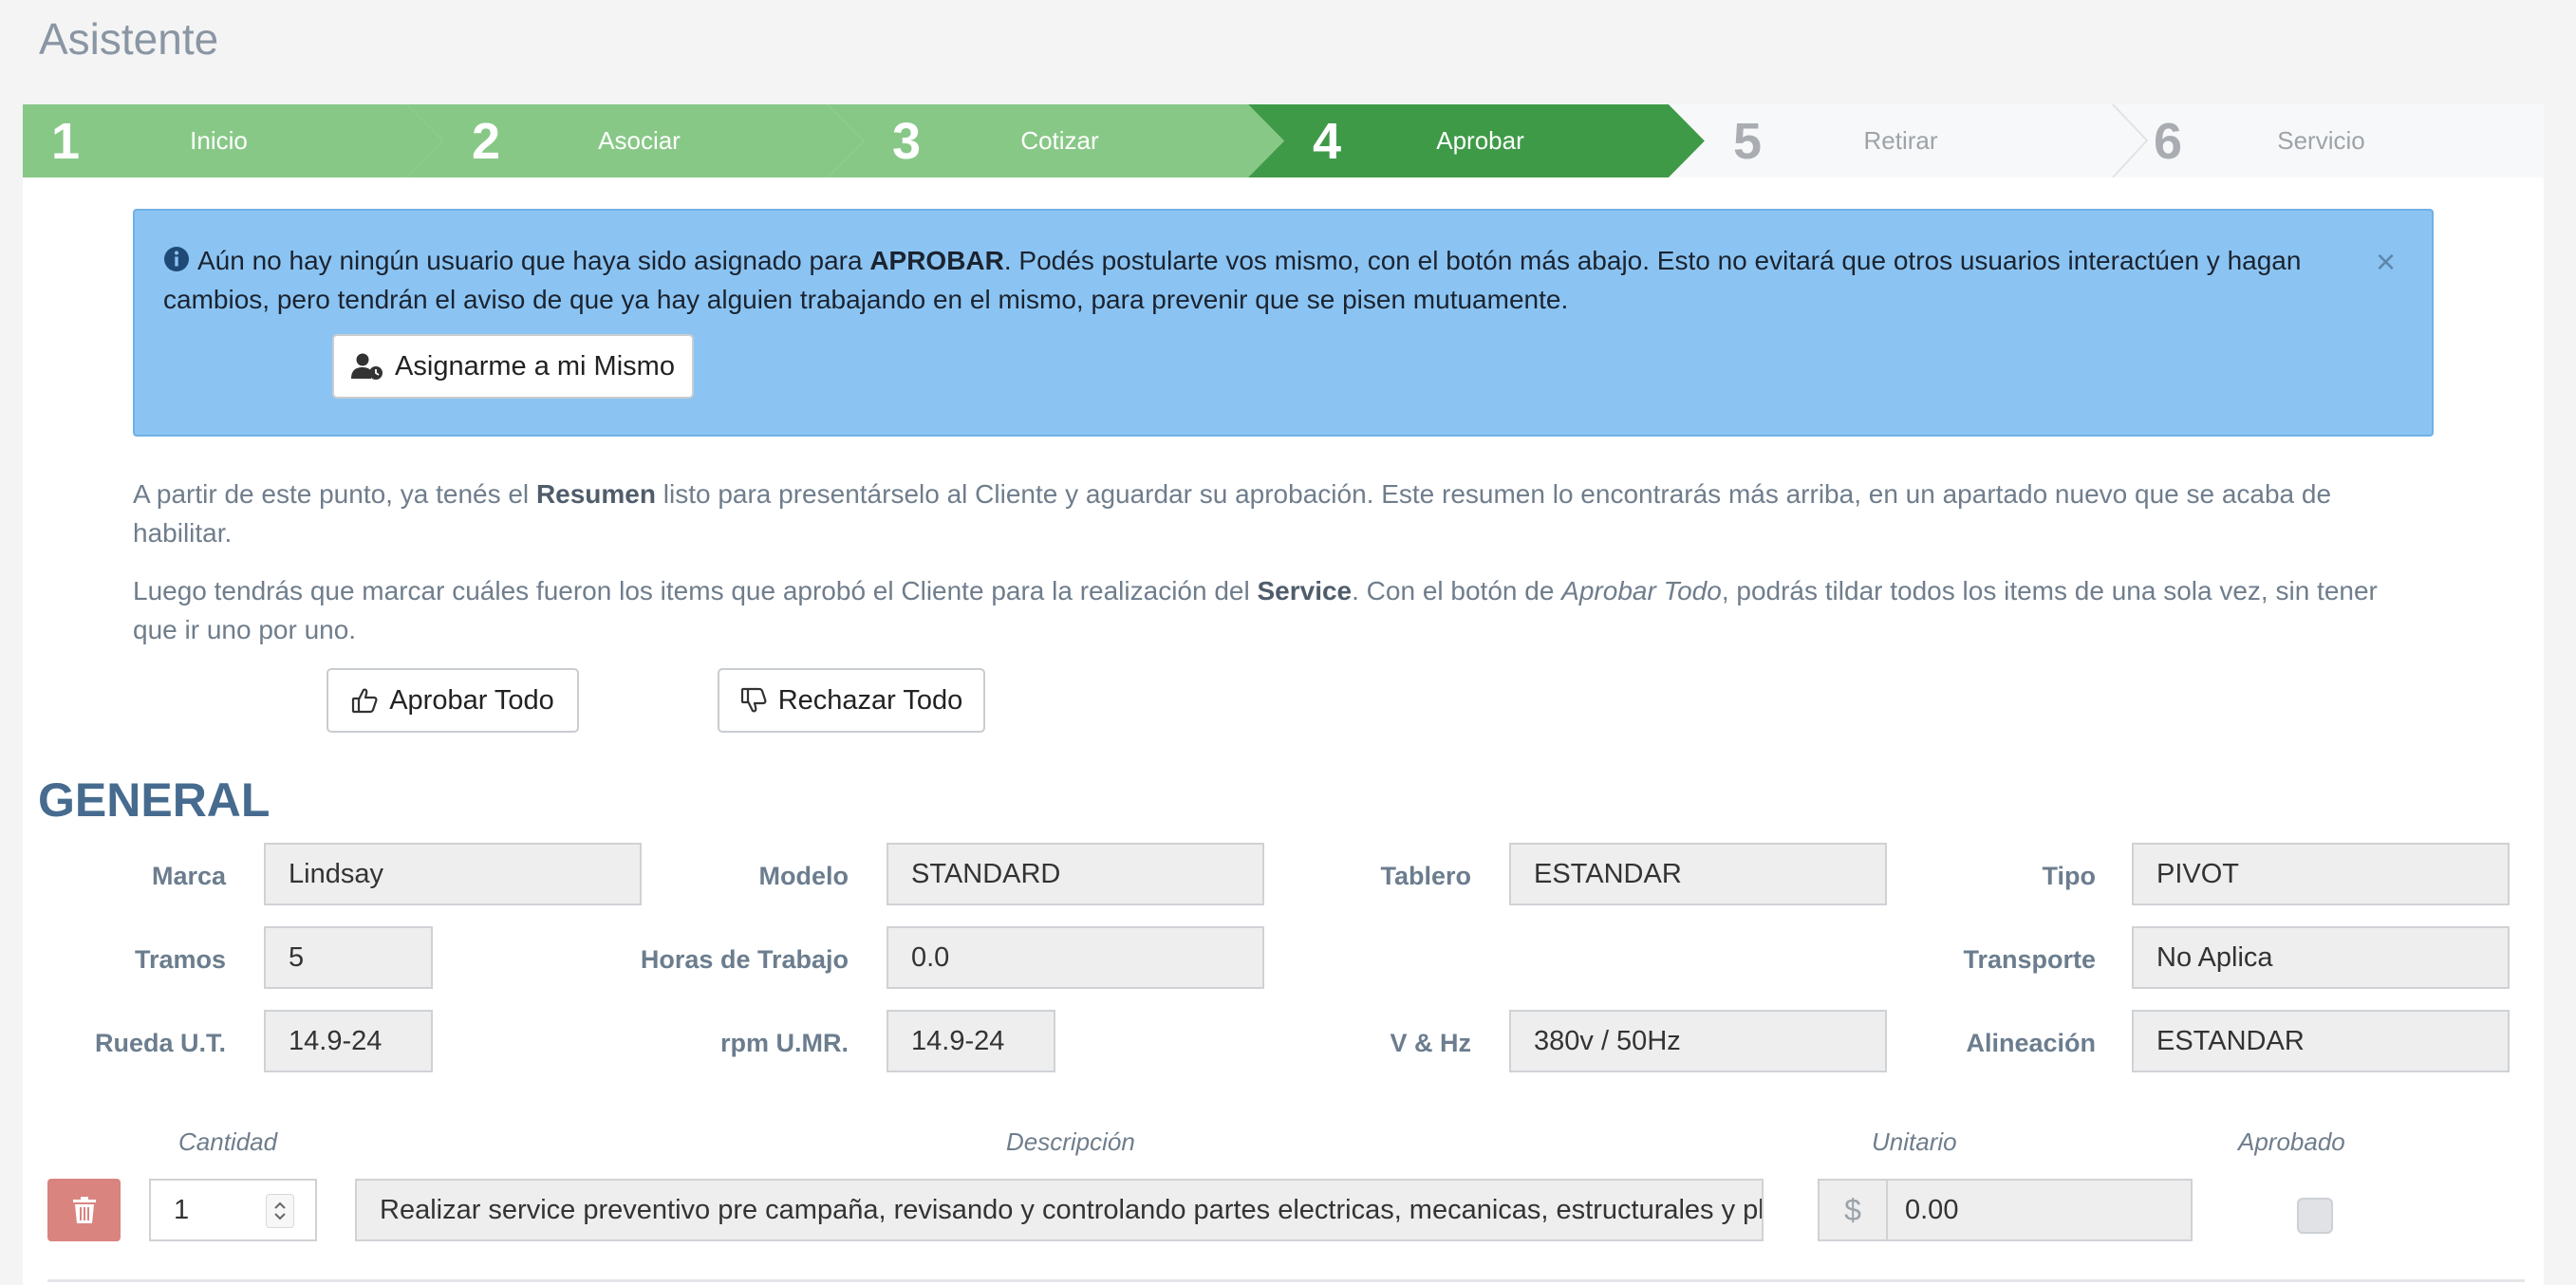 The image size is (2576, 1285). What do you see at coordinates (180, 959) in the screenshot?
I see `tramos-label: Tramos` at bounding box center [180, 959].